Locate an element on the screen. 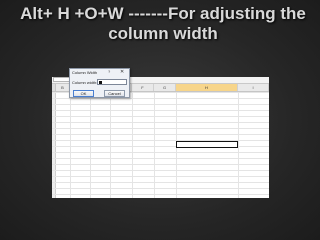 This screenshot has height=240, width=320. close-icon: ✕ is located at coordinates (122, 72).